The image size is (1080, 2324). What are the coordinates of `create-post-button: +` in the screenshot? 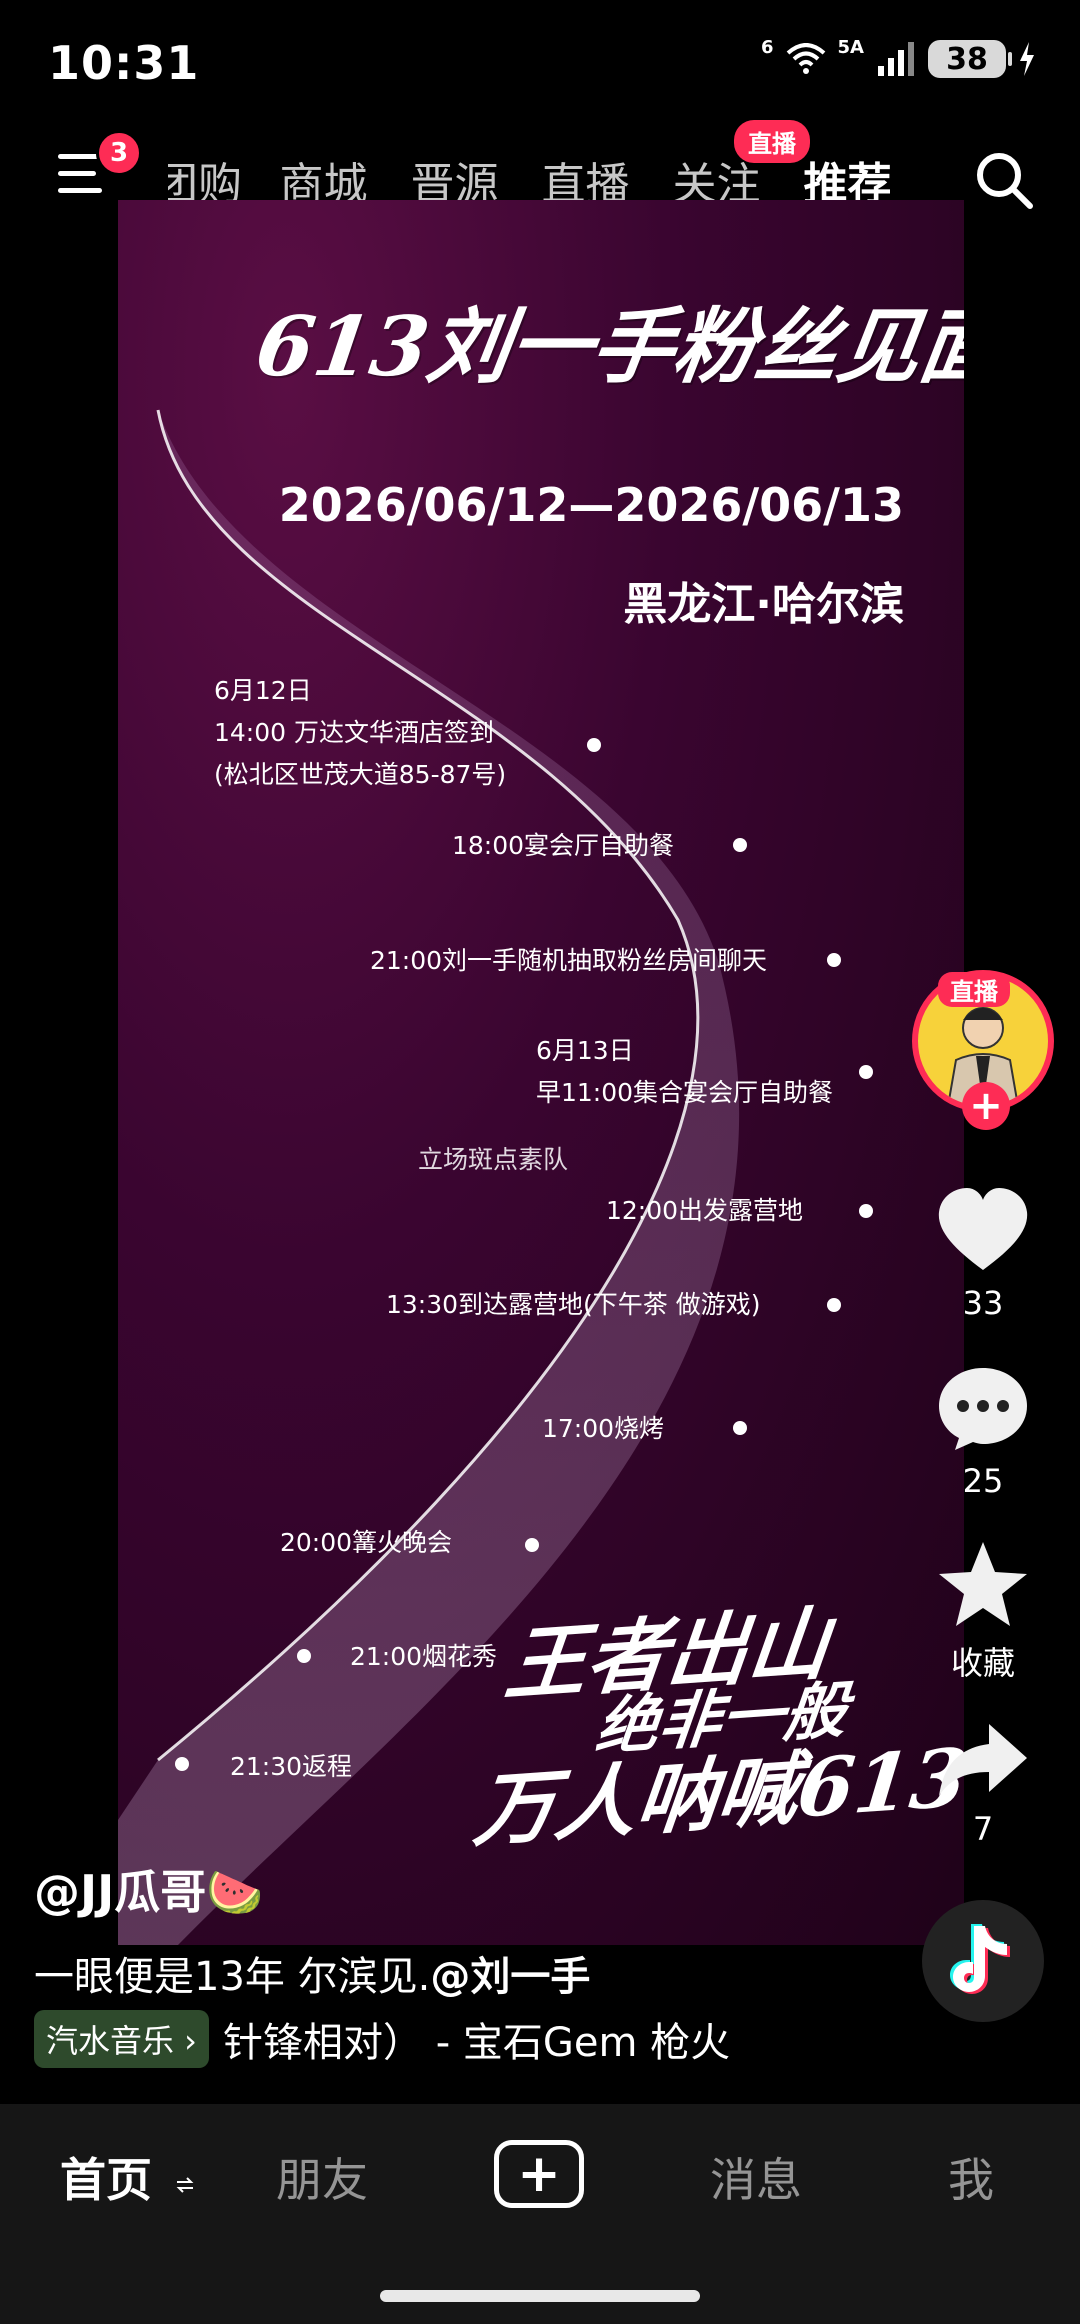 It's located at (539, 2174).